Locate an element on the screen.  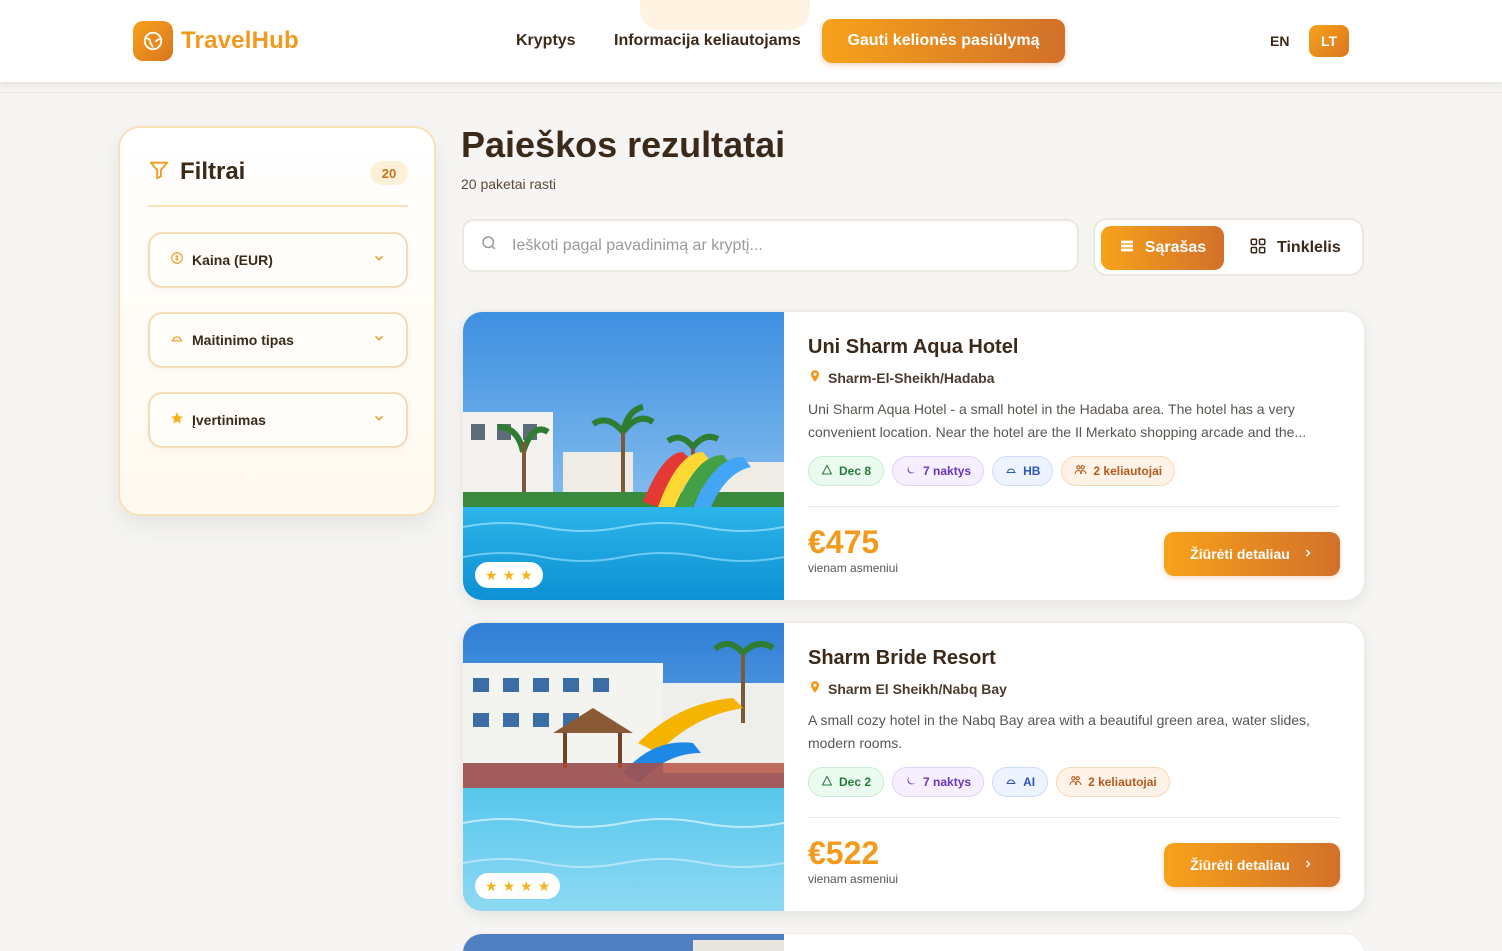
map-pin-icon is located at coordinates (815, 377).